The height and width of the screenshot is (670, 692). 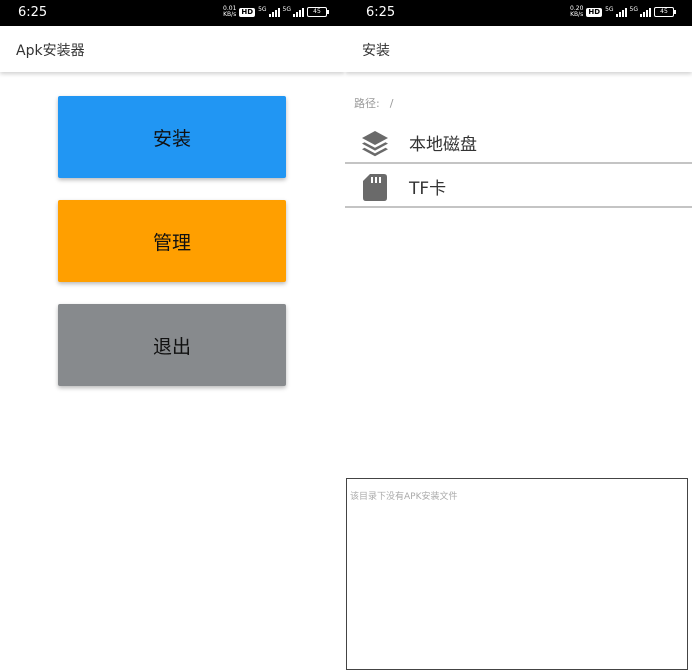 I want to click on path-label: 路径:, so click(x=367, y=103).